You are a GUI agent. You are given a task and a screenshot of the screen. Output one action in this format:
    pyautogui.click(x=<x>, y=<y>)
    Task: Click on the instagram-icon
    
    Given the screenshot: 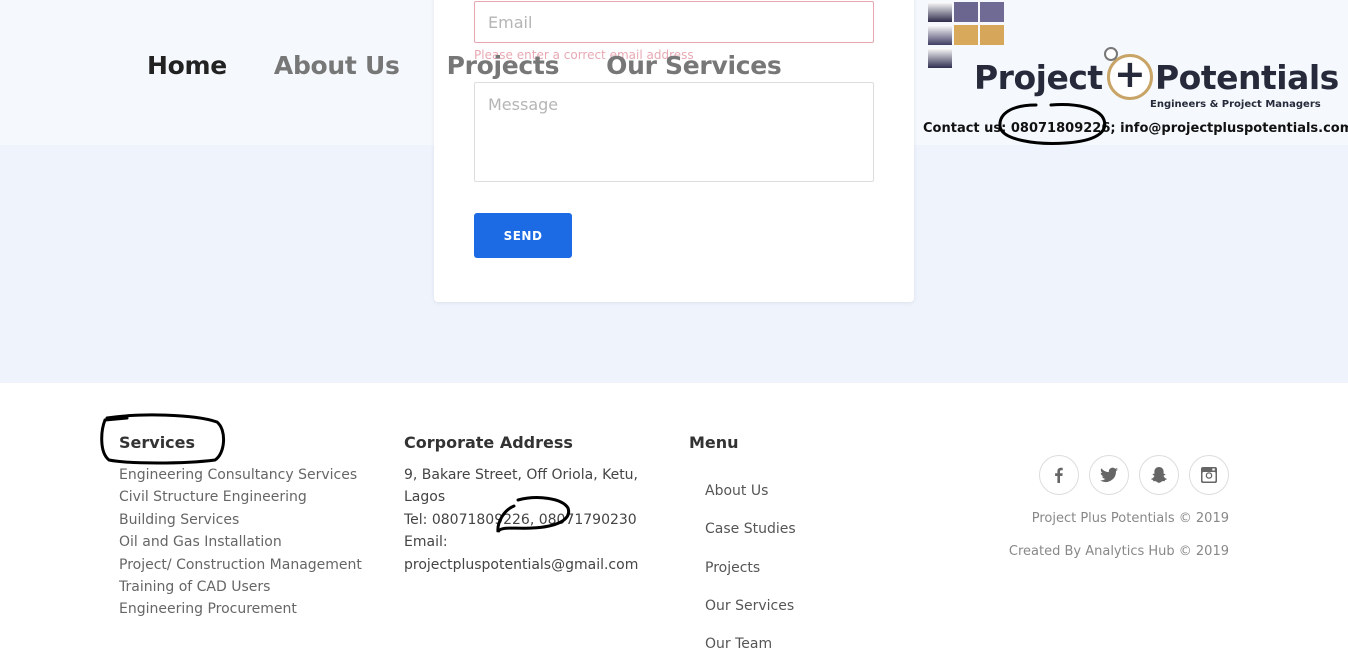 What is the action you would take?
    pyautogui.click(x=1209, y=475)
    